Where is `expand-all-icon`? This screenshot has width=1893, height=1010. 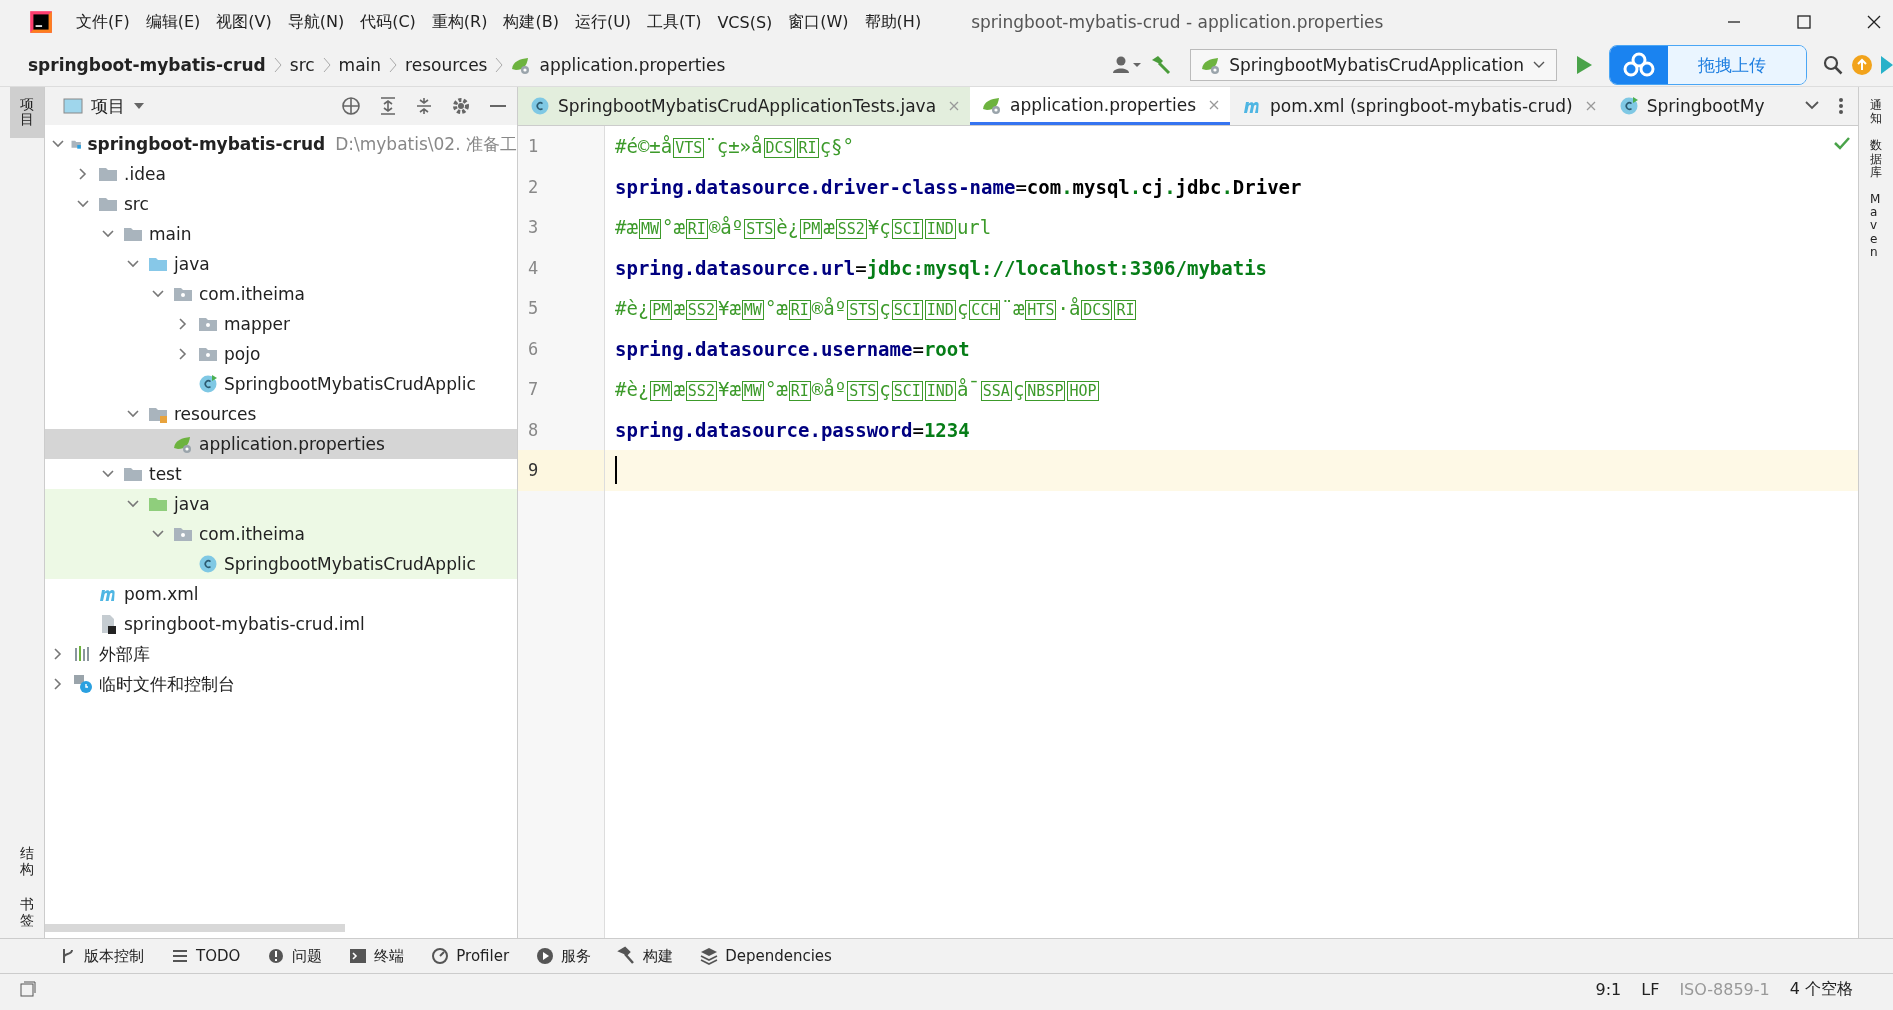 expand-all-icon is located at coordinates (388, 106).